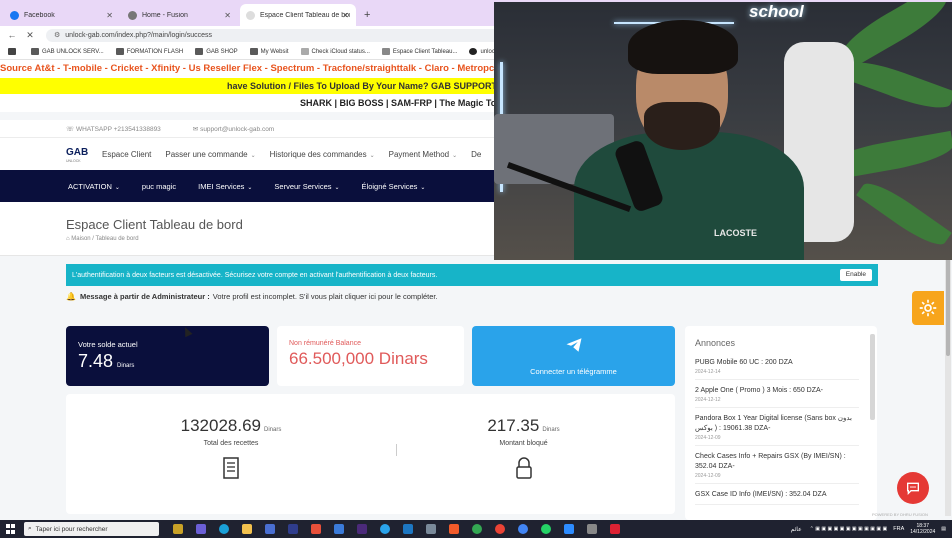  I want to click on apps-icon, so click(13, 51).